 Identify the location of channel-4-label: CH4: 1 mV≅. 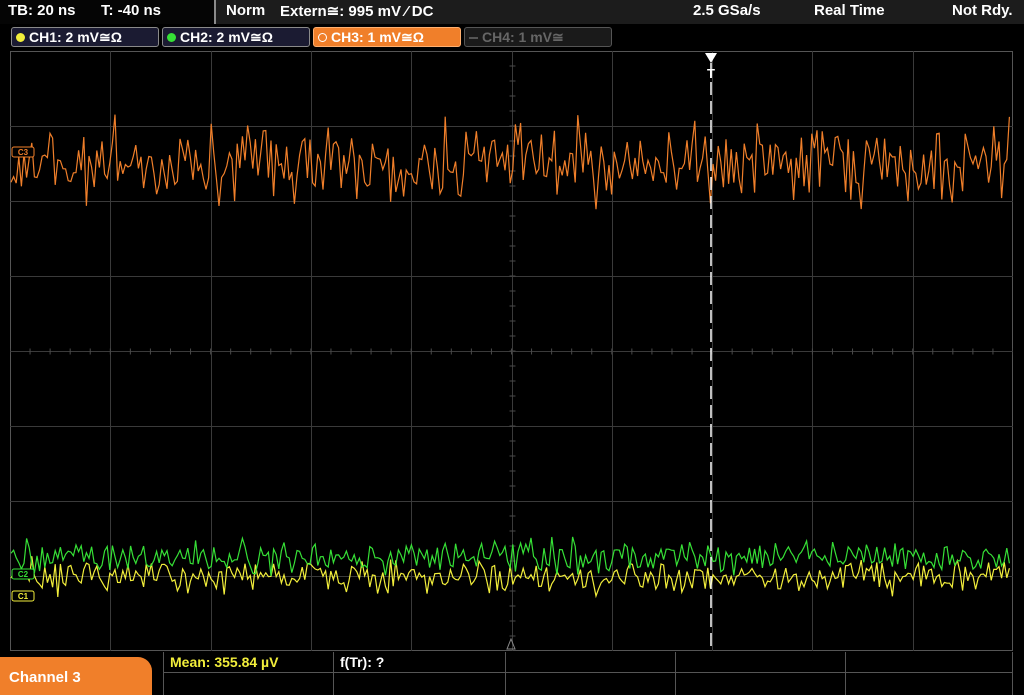
(523, 37).